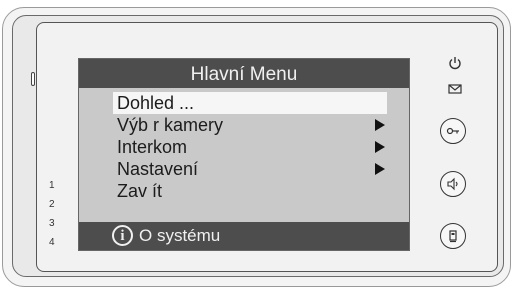 The height and width of the screenshot is (292, 515). I want to click on menu-button, so click(453, 236).